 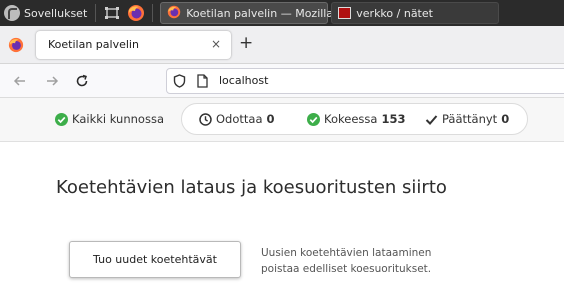 I want to click on tracking-protection-shield-icon, so click(x=179, y=82).